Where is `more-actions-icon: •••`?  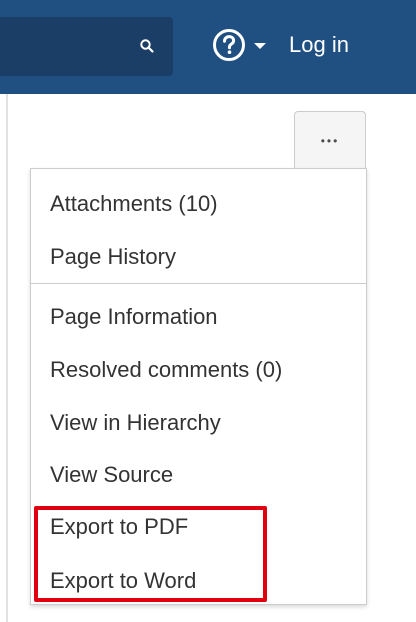 more-actions-icon: ••• is located at coordinates (330, 141).